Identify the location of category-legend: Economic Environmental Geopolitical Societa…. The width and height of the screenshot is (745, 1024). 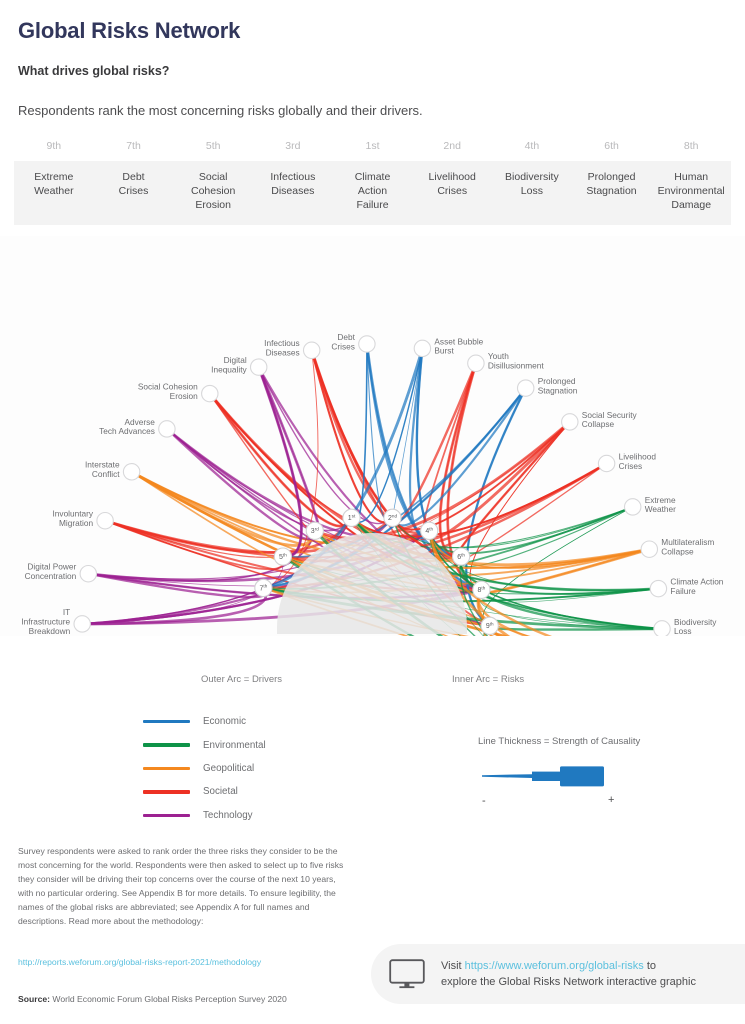
(204, 768).